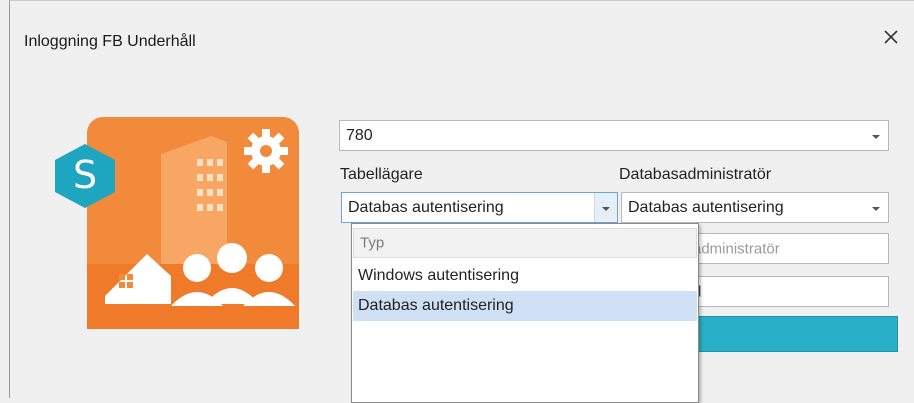 This screenshot has width=914, height=403. What do you see at coordinates (891, 37) in the screenshot?
I see `close-icon` at bounding box center [891, 37].